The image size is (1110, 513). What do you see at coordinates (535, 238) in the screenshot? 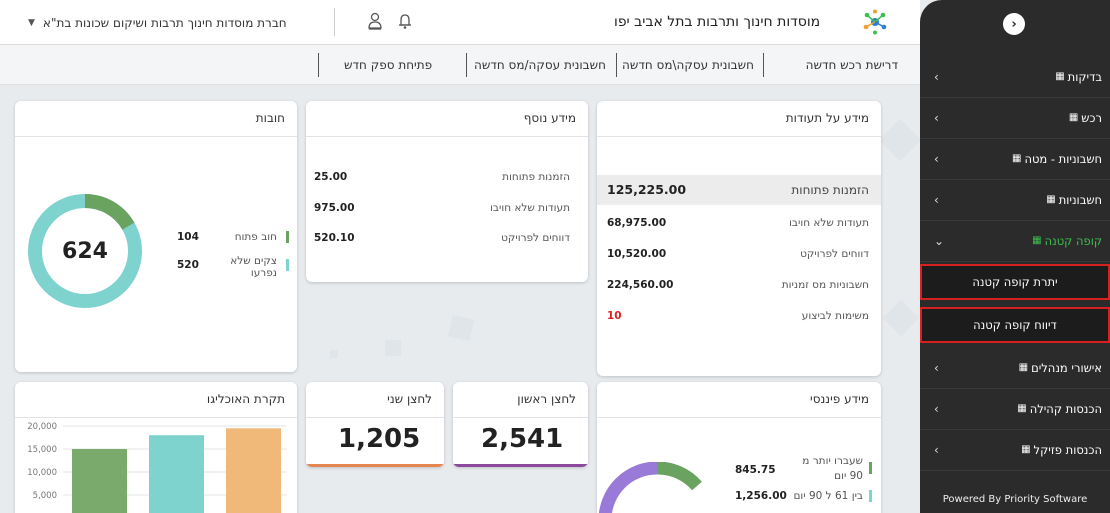
I see `row-label: דווחים לפרויקט` at bounding box center [535, 238].